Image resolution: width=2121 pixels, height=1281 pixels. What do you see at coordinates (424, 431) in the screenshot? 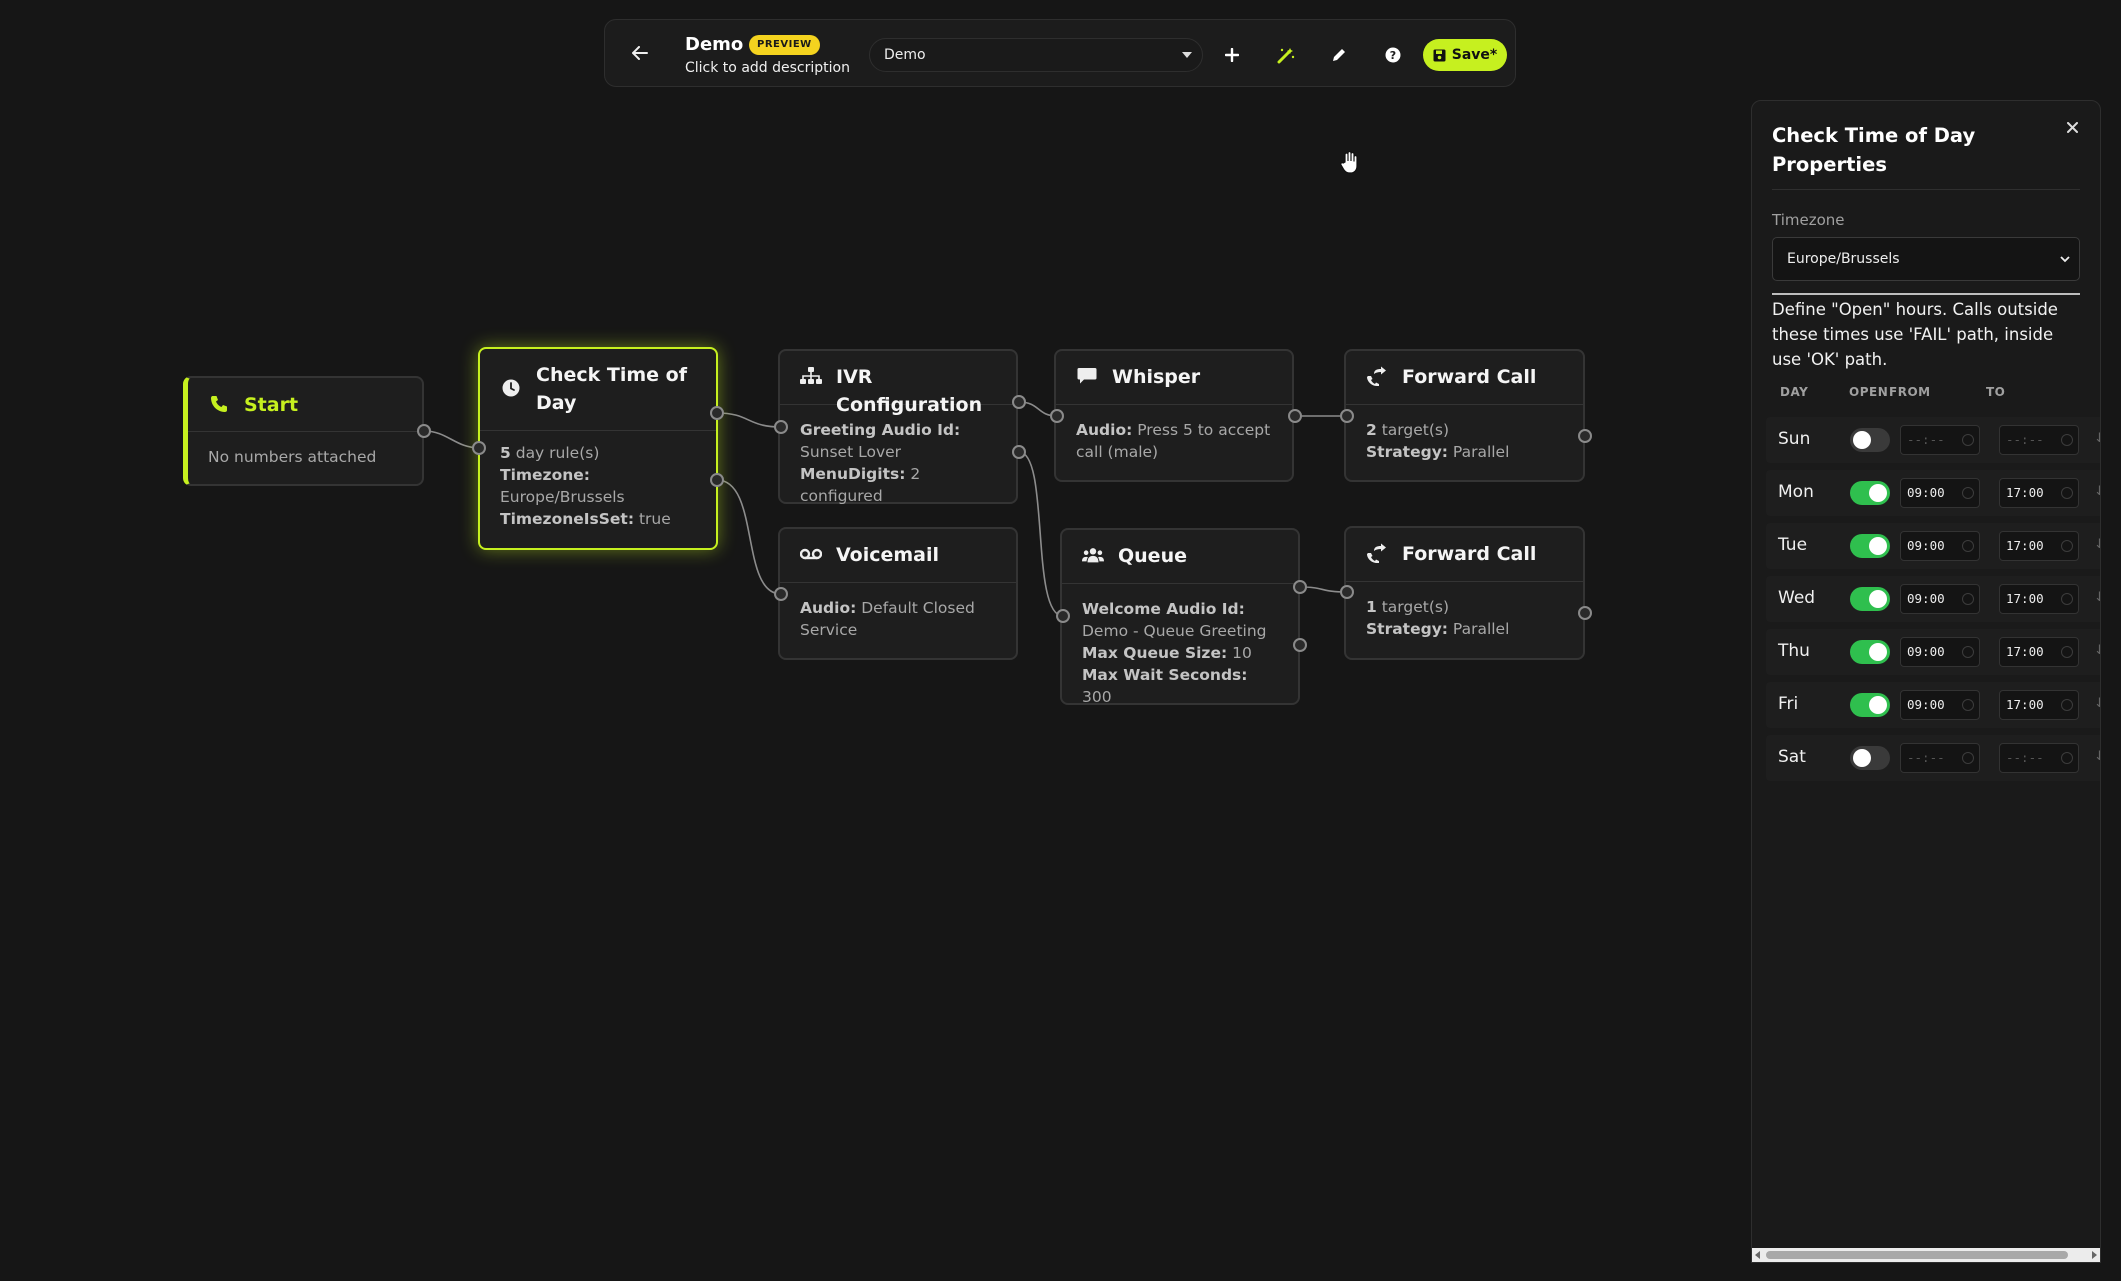
I see `port-start-out` at bounding box center [424, 431].